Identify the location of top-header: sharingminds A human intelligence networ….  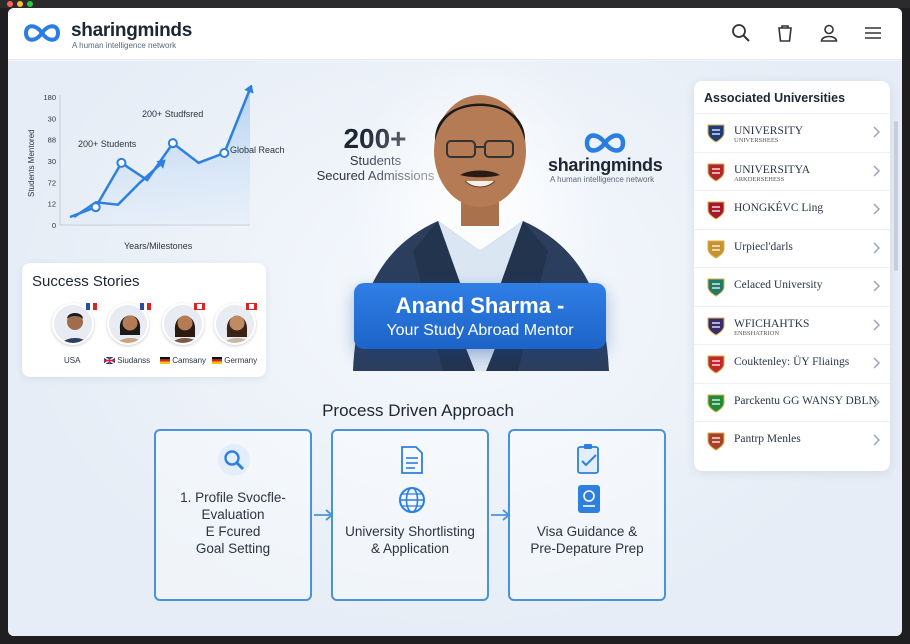
(455, 34).